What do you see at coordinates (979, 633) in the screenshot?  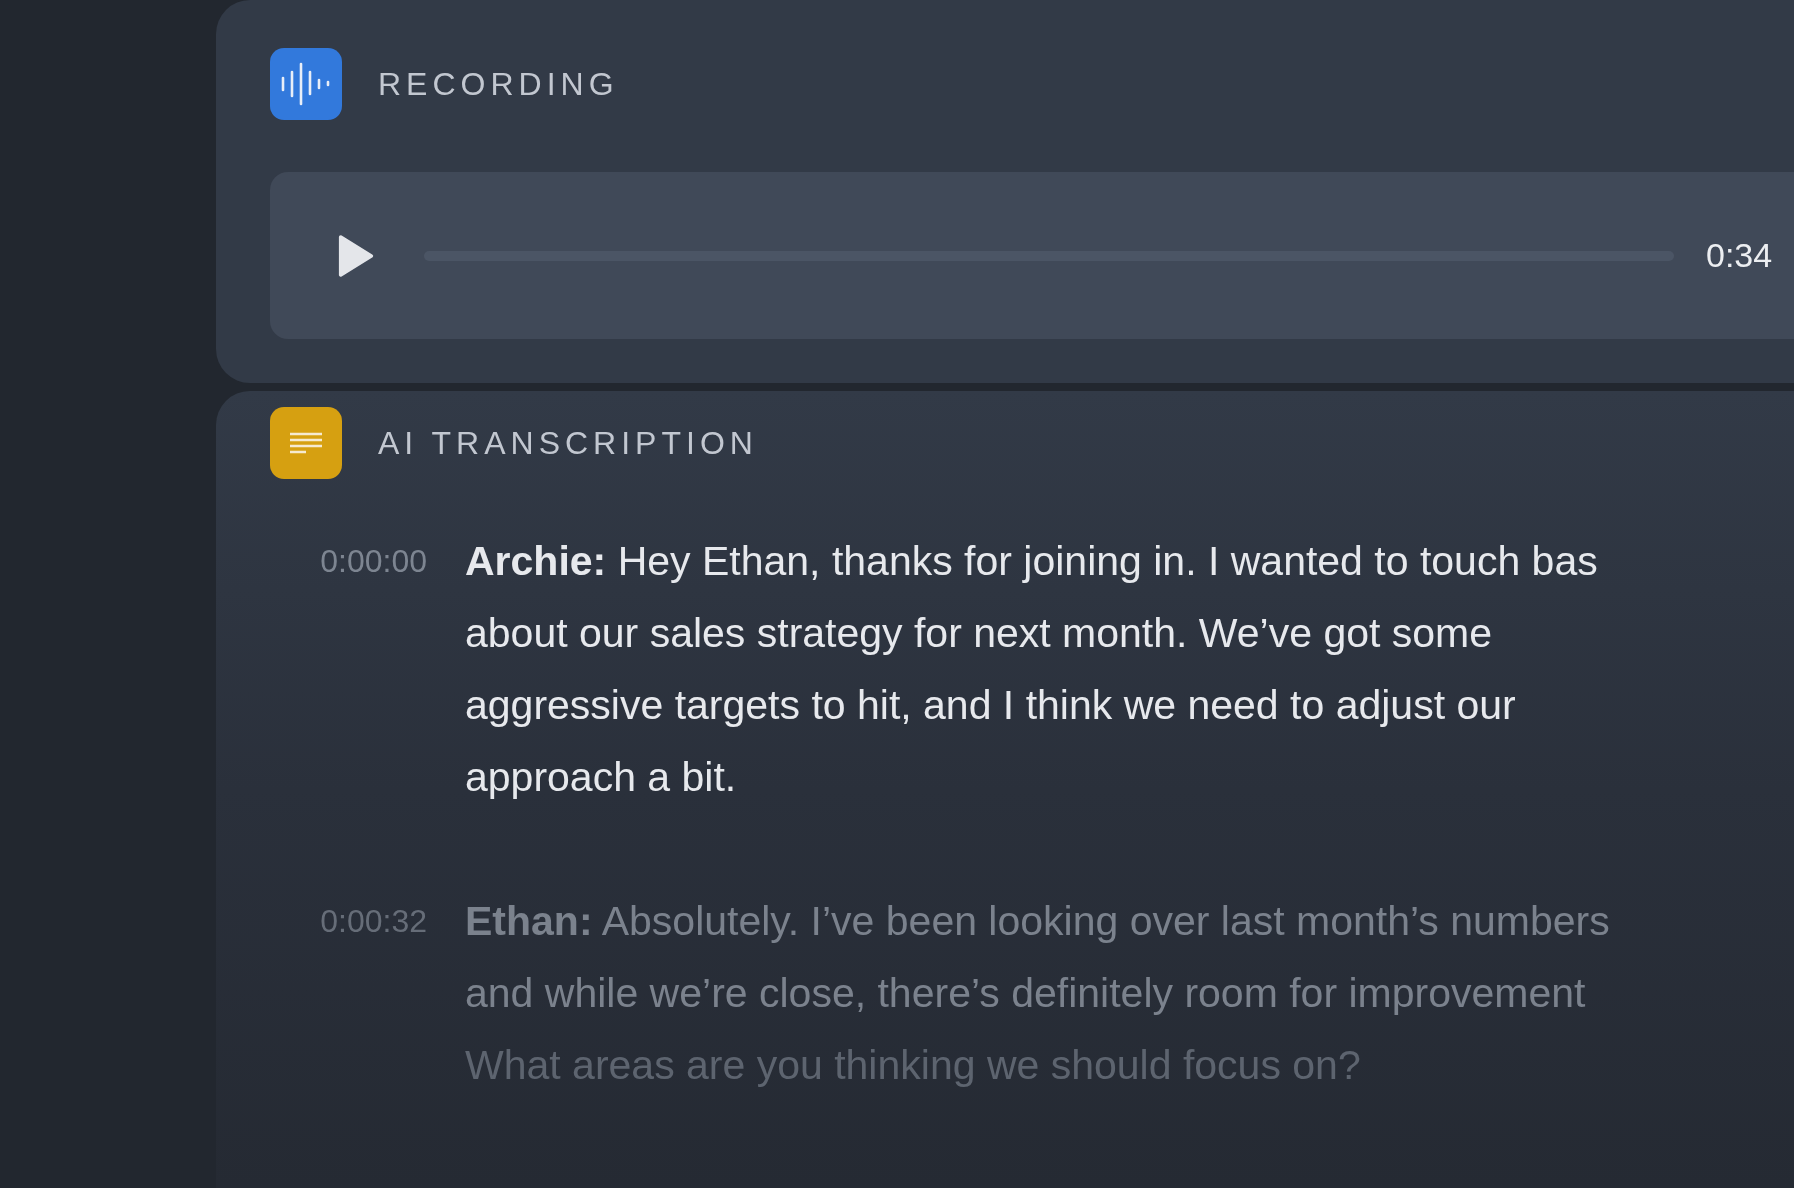 I see `transcript-line: about our sales strategy for next month. We’ve got some` at bounding box center [979, 633].